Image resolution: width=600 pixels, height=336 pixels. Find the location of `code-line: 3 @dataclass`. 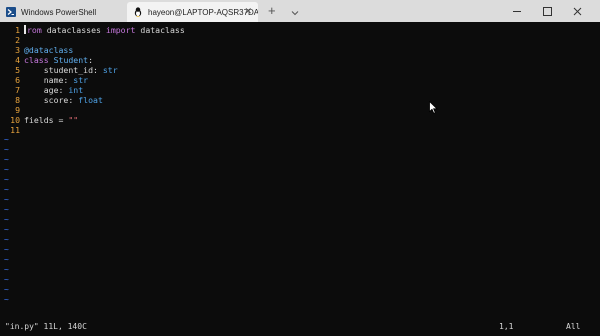

code-line: 3 @dataclass is located at coordinates (36, 50).